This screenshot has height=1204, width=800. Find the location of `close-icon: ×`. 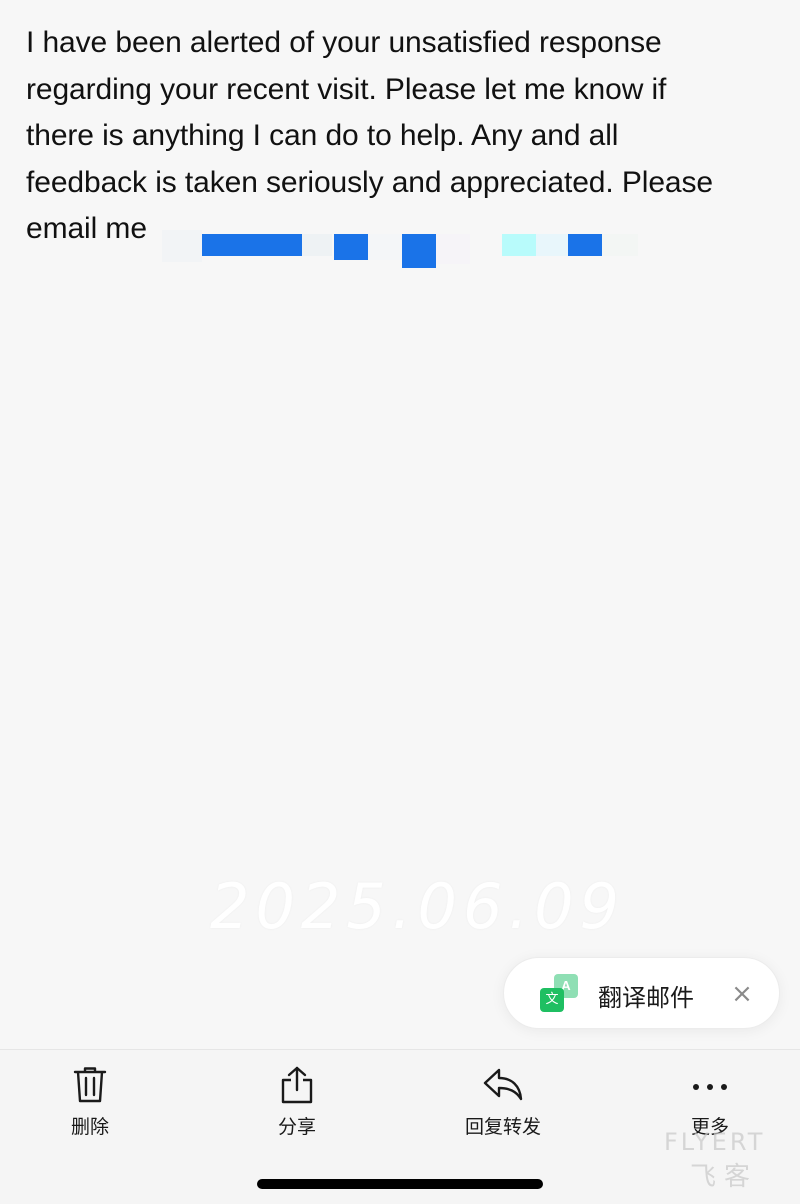

close-icon: × is located at coordinates (742, 994).